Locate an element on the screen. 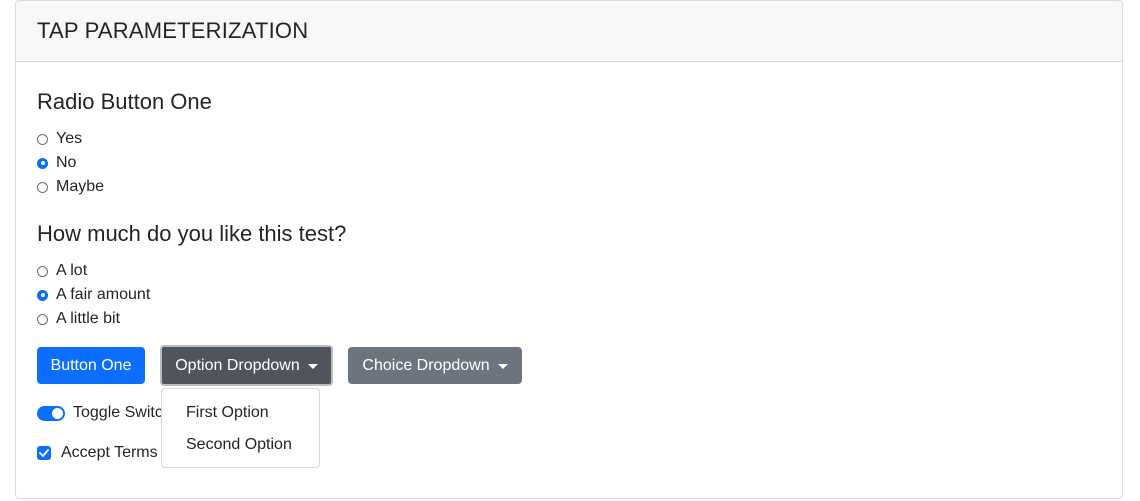 This screenshot has height=501, width=1140. choice-dropdown-label: Choice Dropdown is located at coordinates (426, 365).